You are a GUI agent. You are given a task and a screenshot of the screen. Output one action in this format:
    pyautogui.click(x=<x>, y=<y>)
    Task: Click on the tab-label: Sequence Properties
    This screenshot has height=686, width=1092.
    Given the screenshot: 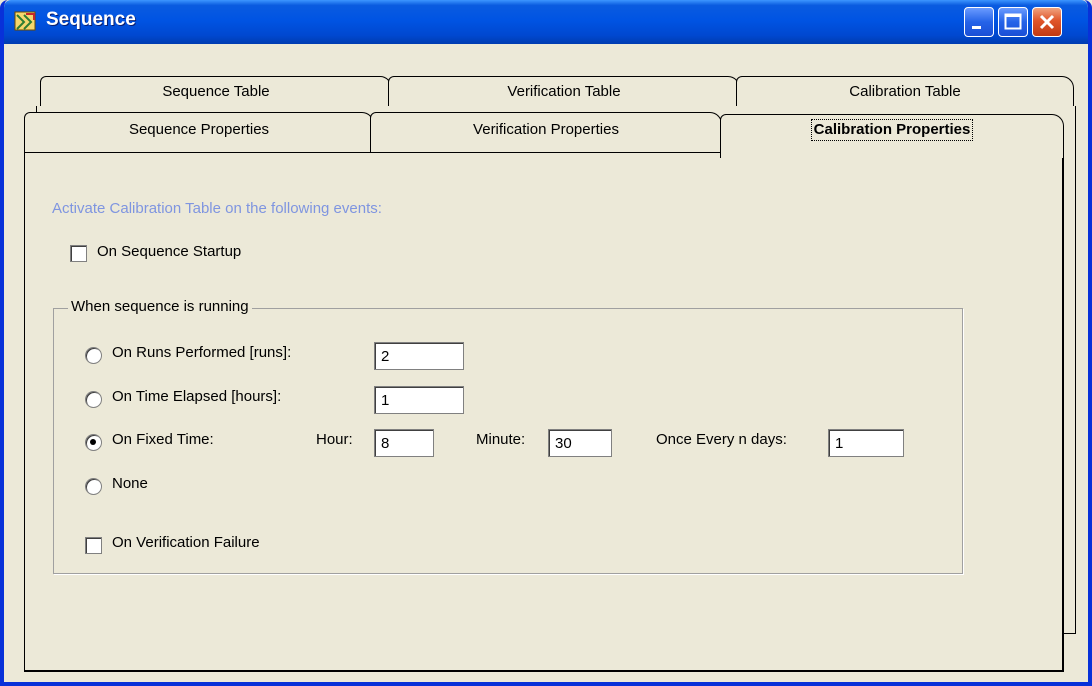 What is the action you would take?
    pyautogui.click(x=199, y=129)
    